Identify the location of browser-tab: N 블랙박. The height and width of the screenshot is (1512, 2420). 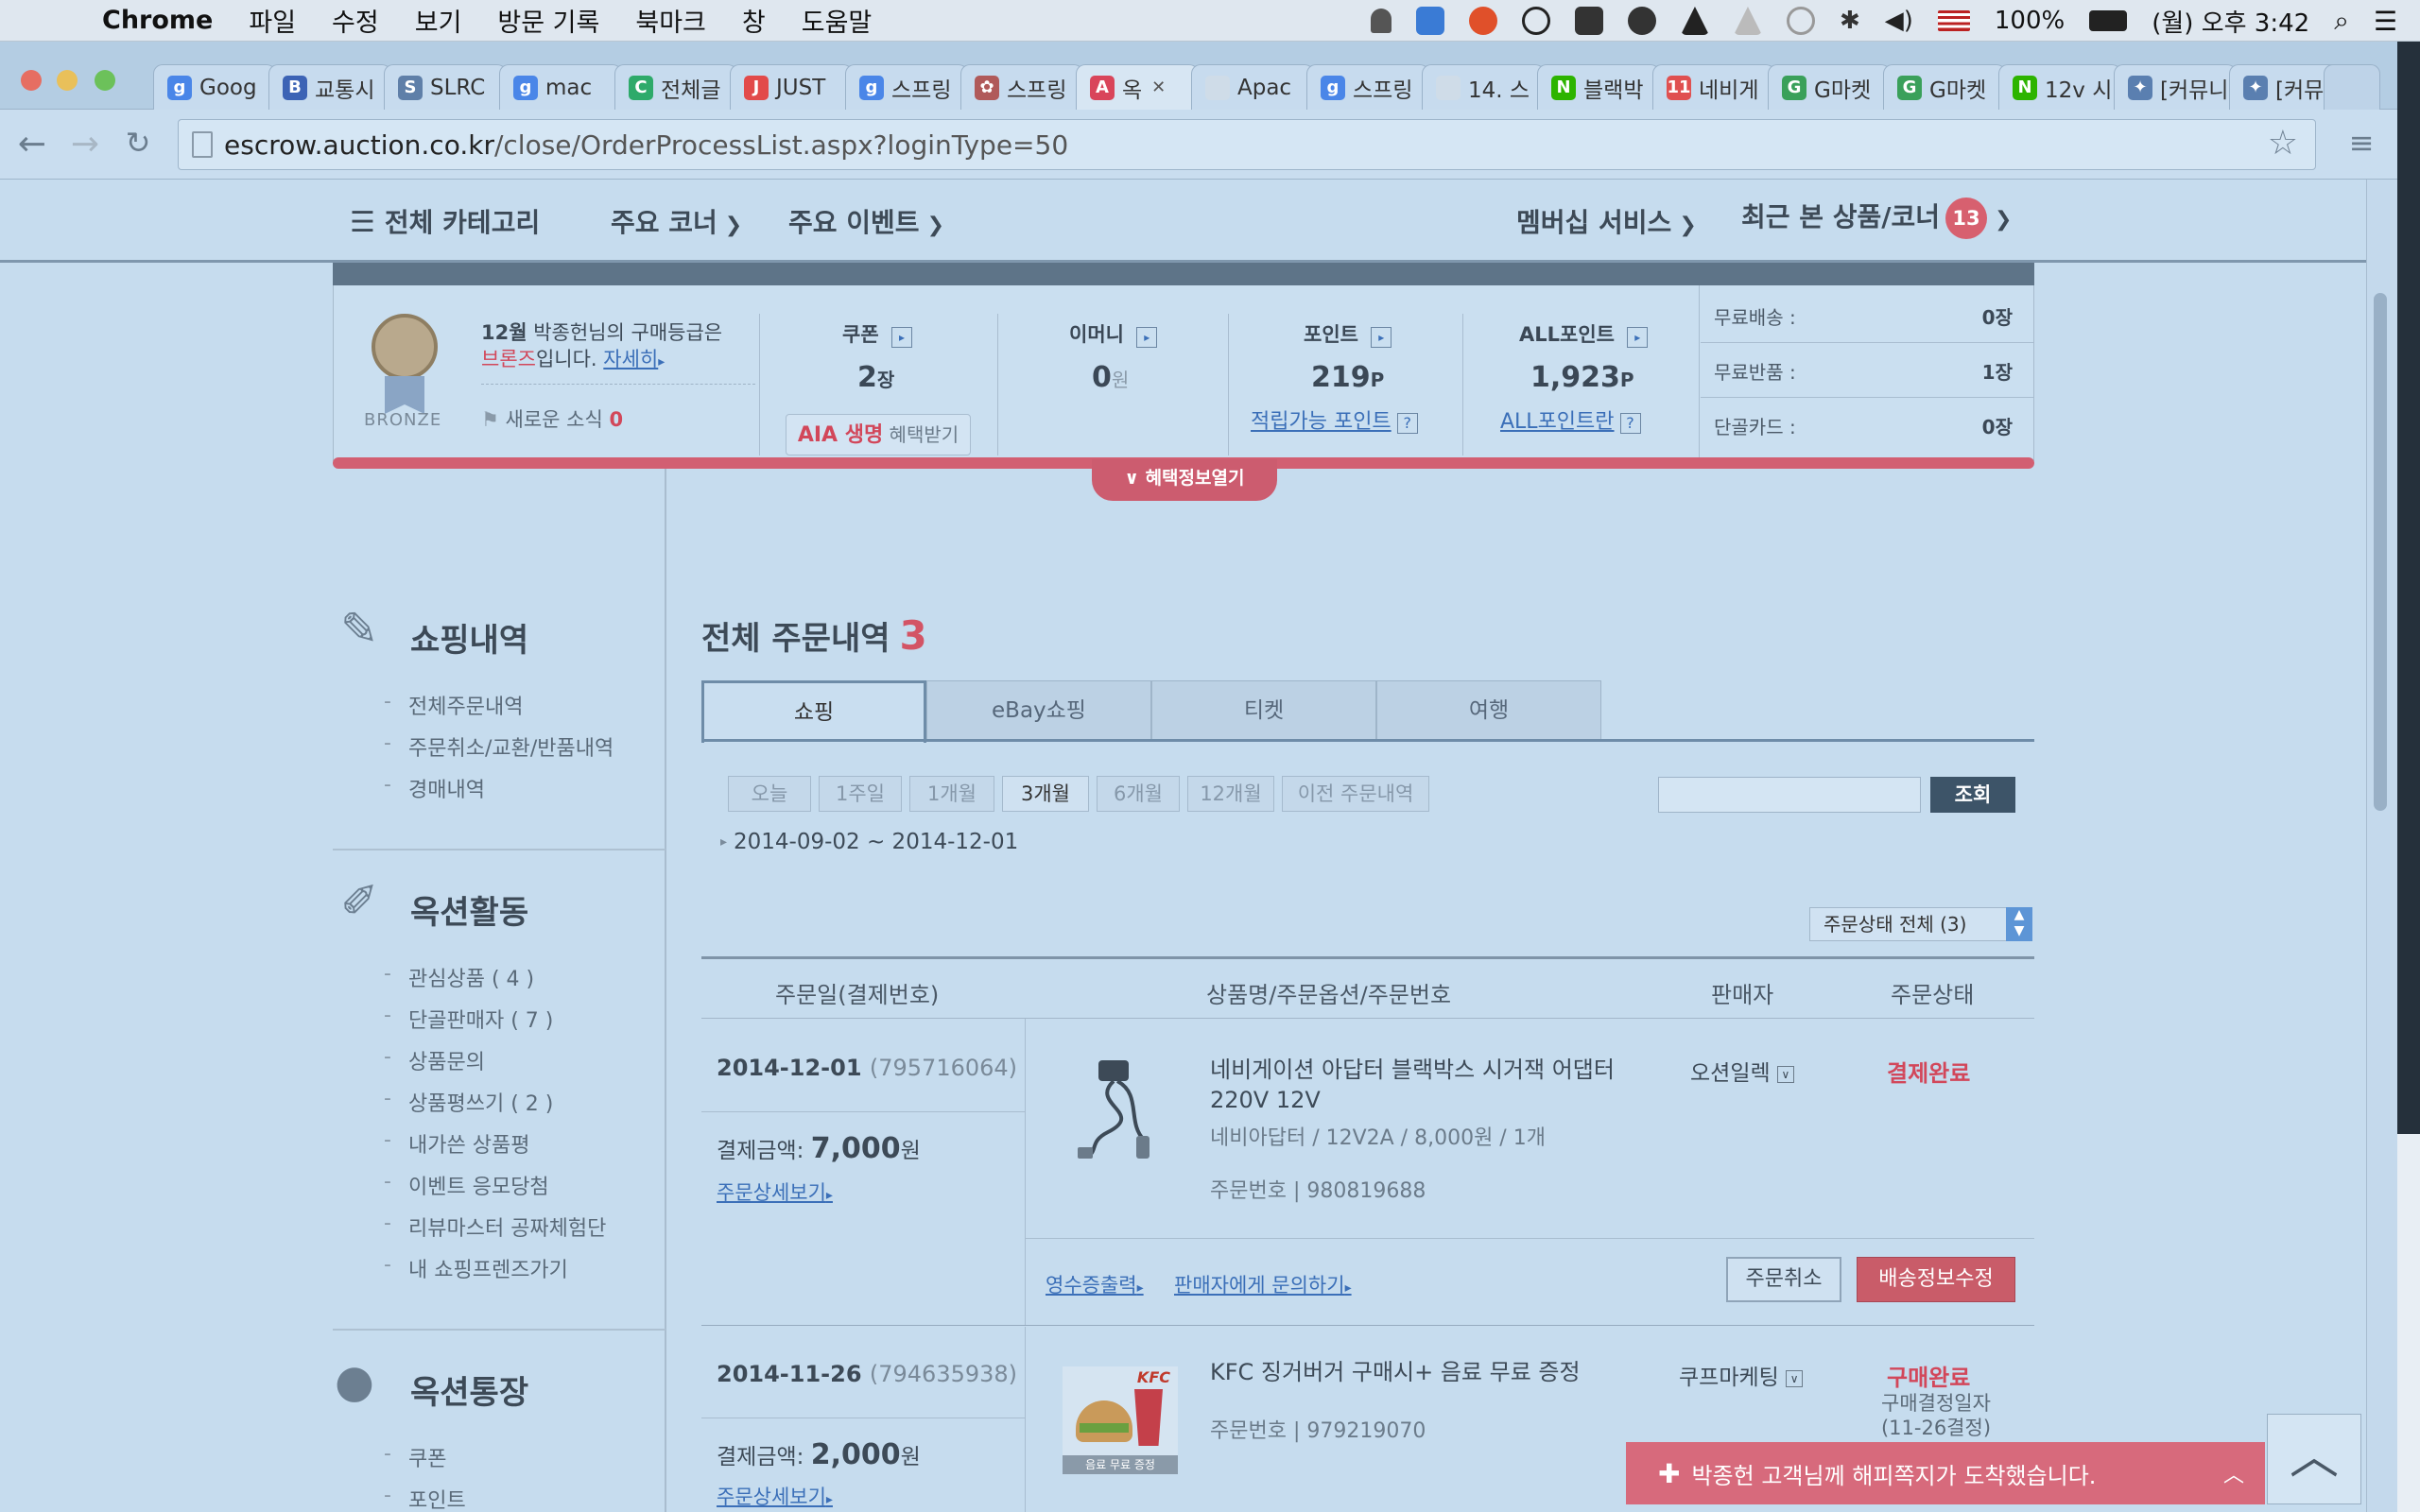
(1598, 87).